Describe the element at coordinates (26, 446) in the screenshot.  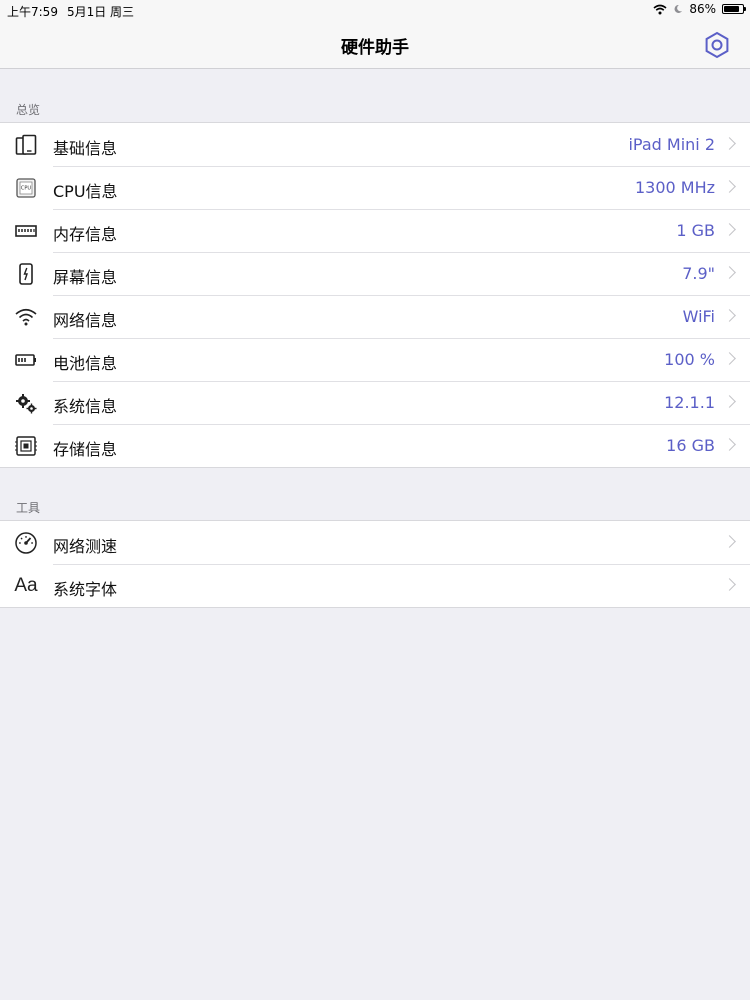
I see `storage-icon` at that location.